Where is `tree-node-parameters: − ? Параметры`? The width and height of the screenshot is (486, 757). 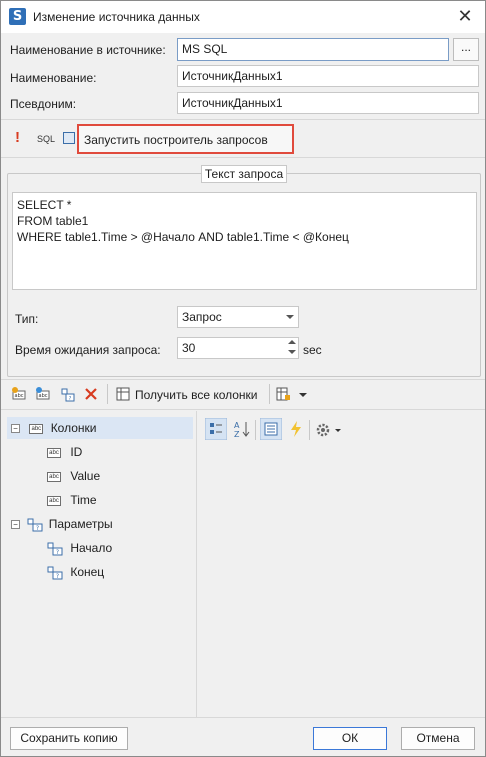 tree-node-parameters: − ? Параметры is located at coordinates (62, 524).